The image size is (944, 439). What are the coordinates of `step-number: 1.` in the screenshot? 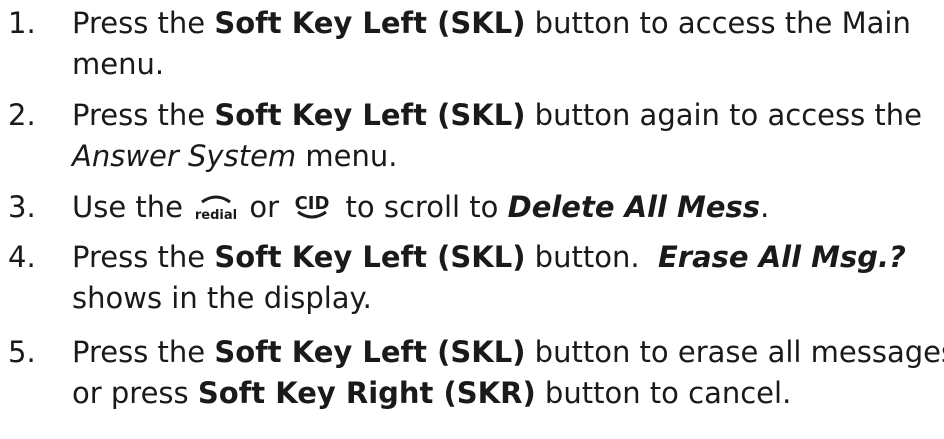 It's located at (22, 23).